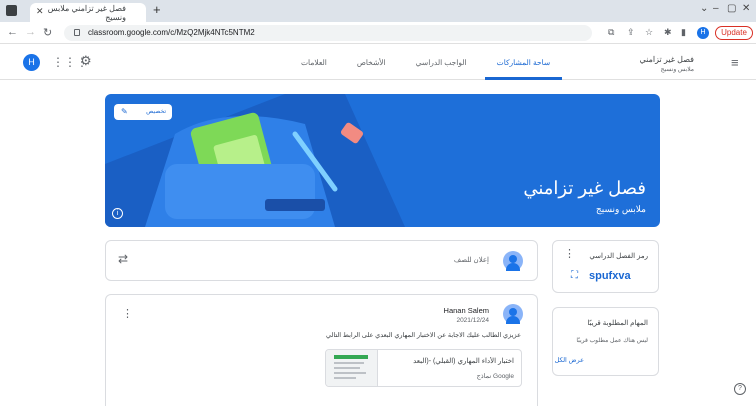 This screenshot has height=406, width=756. What do you see at coordinates (143, 112) in the screenshot?
I see `customize-button: ✎ تخصيص` at bounding box center [143, 112].